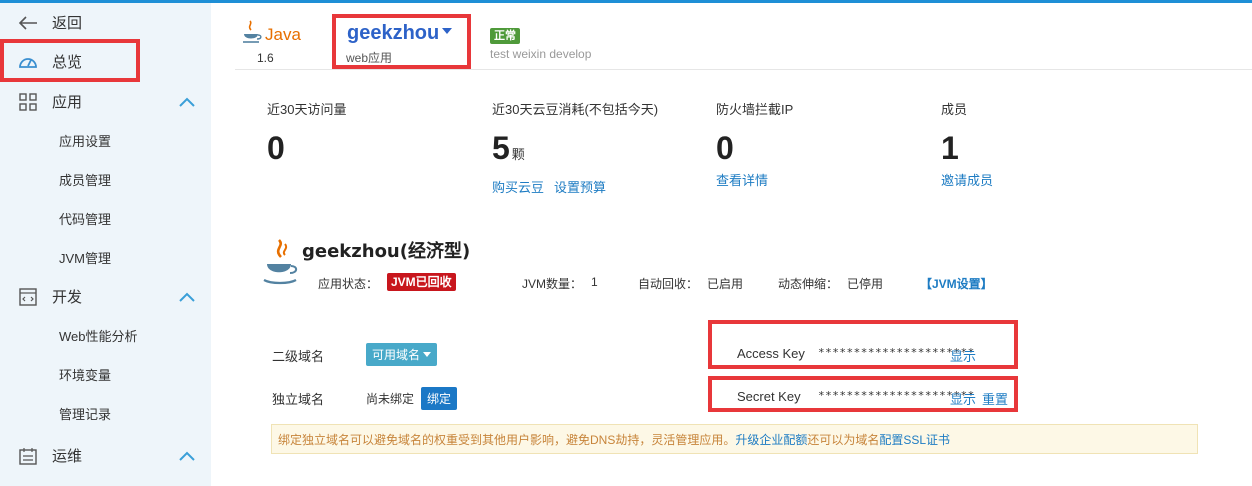 This screenshot has height=486, width=1252. What do you see at coordinates (518, 154) in the screenshot?
I see `beans-unit: 颗` at bounding box center [518, 154].